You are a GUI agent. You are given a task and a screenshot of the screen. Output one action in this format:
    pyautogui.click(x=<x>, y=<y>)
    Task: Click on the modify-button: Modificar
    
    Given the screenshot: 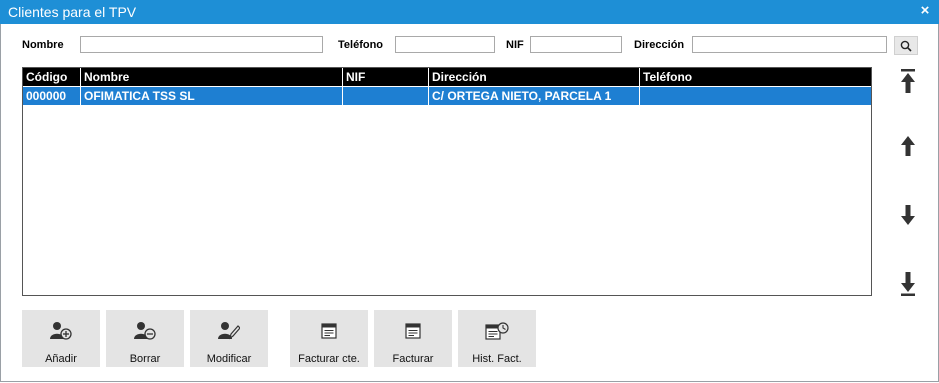 What is the action you would take?
    pyautogui.click(x=229, y=338)
    